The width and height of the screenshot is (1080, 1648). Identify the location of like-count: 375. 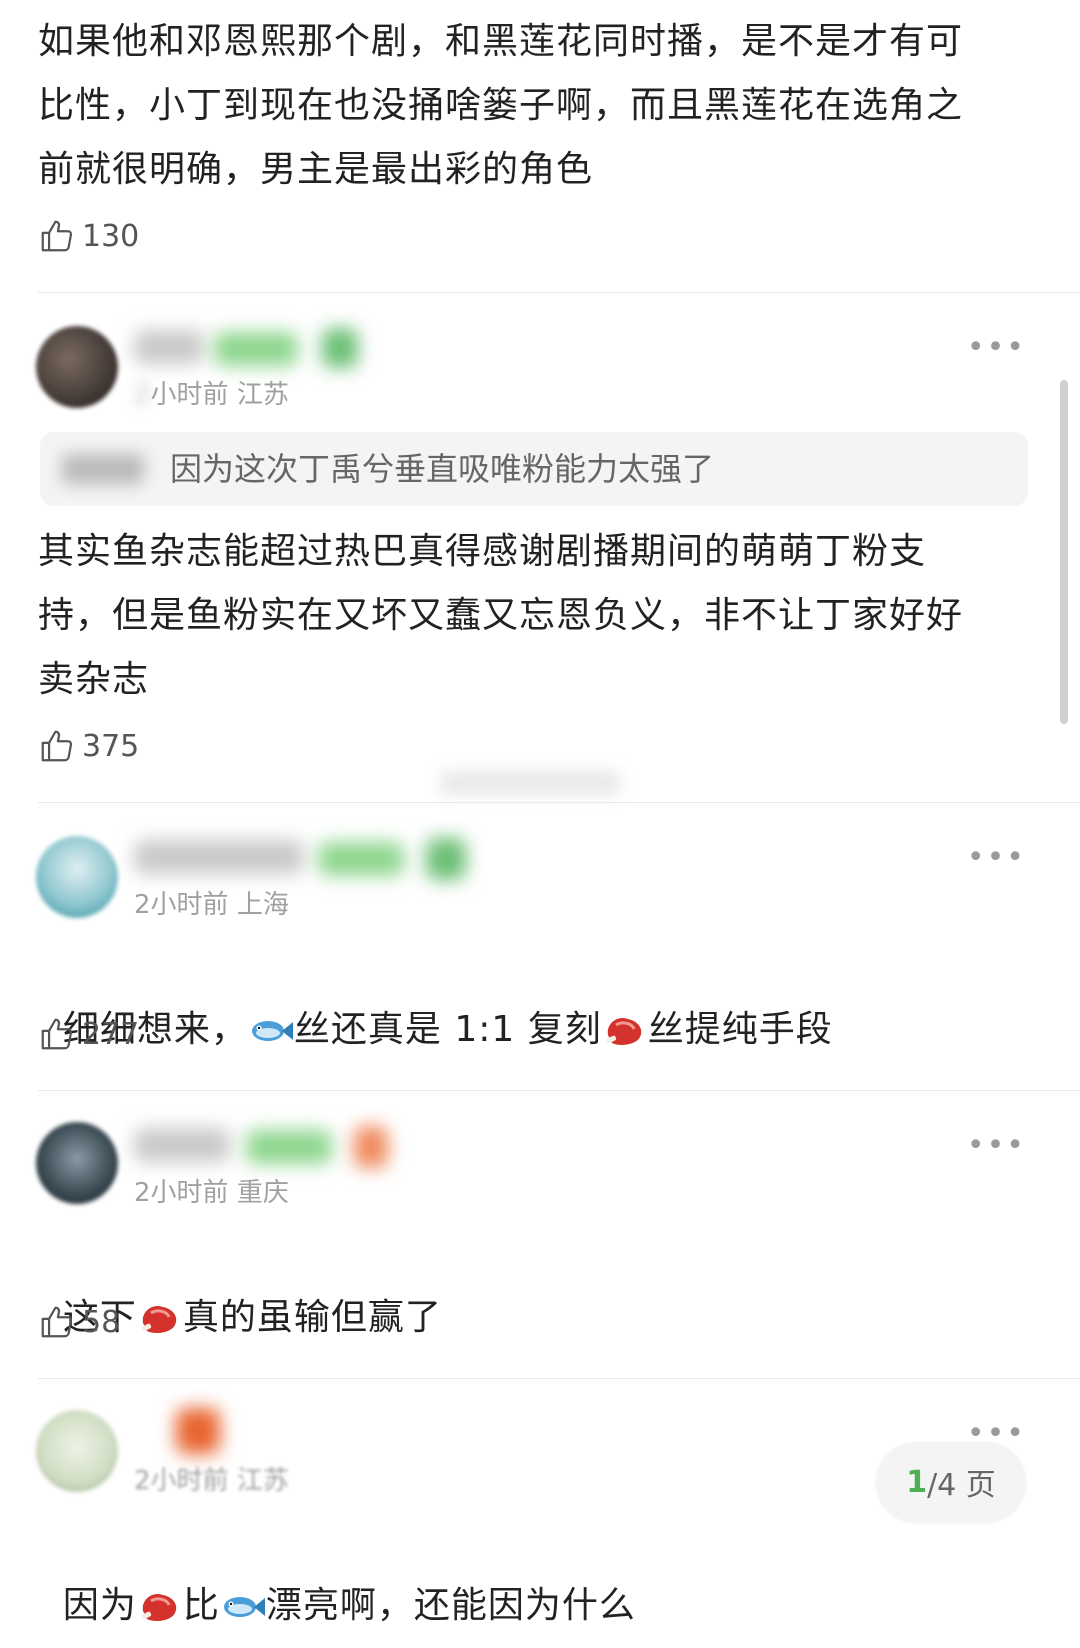
(111, 746).